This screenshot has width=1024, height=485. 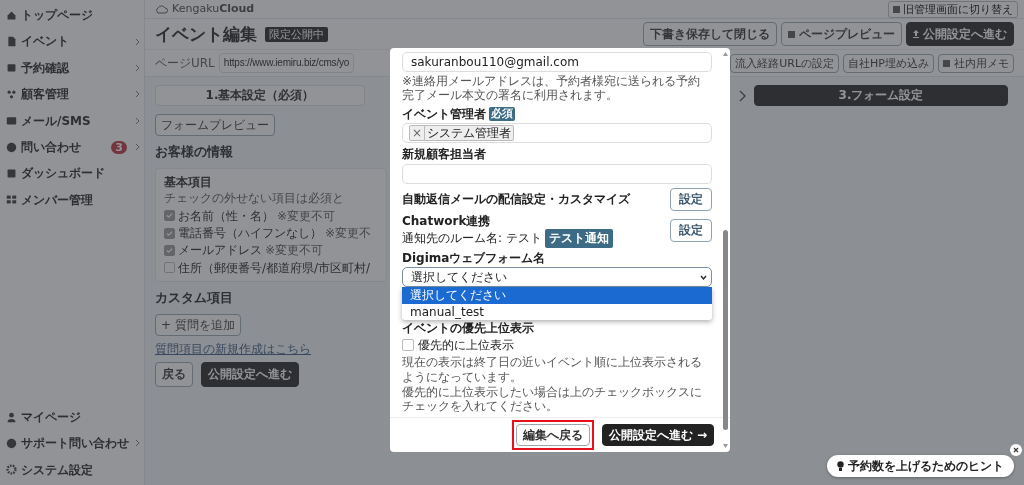 What do you see at coordinates (725, 446) in the screenshot?
I see `arrow-down-icon` at bounding box center [725, 446].